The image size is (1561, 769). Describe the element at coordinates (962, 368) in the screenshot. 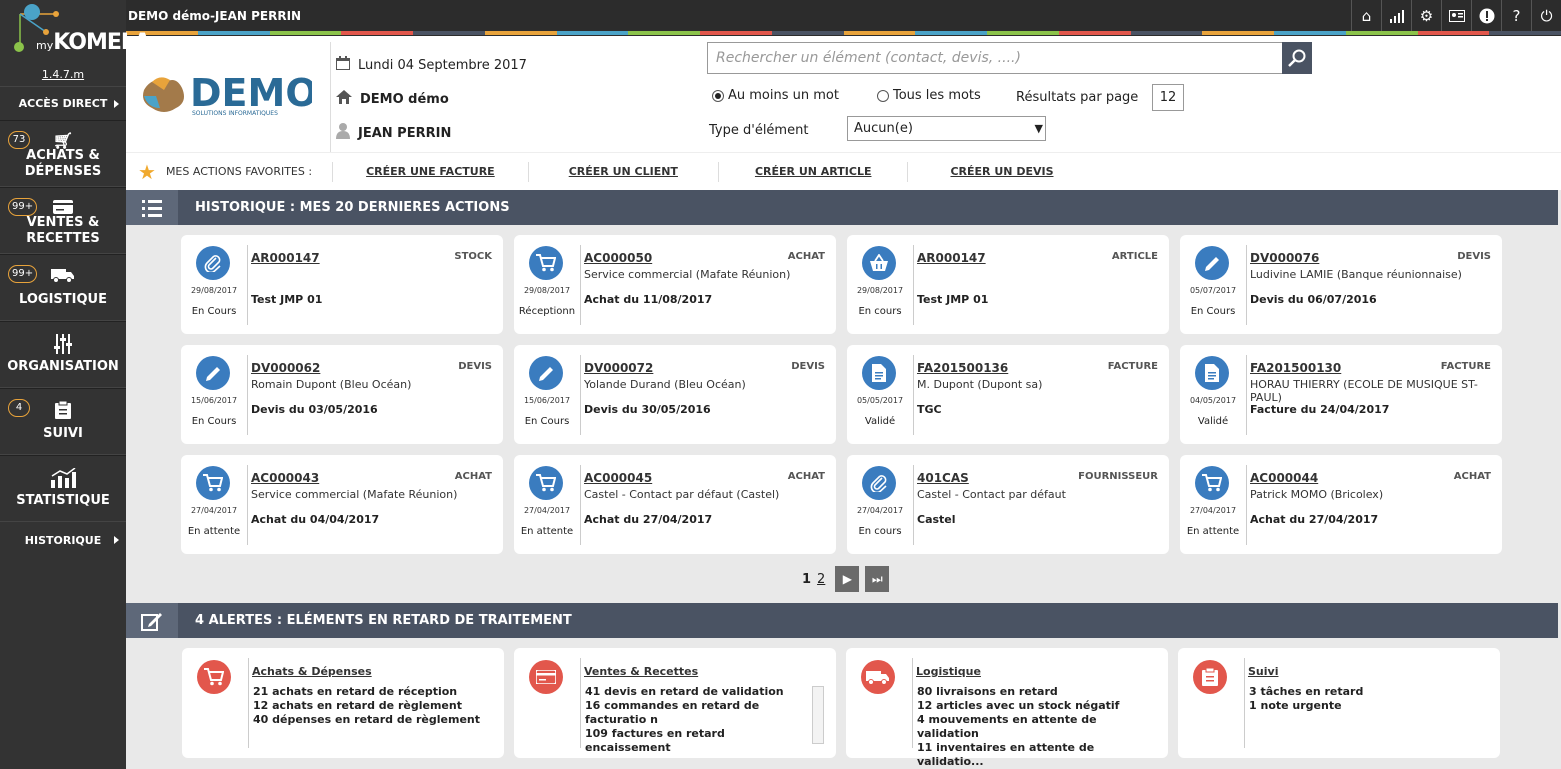

I see `card-reference-link: FA201500136` at that location.